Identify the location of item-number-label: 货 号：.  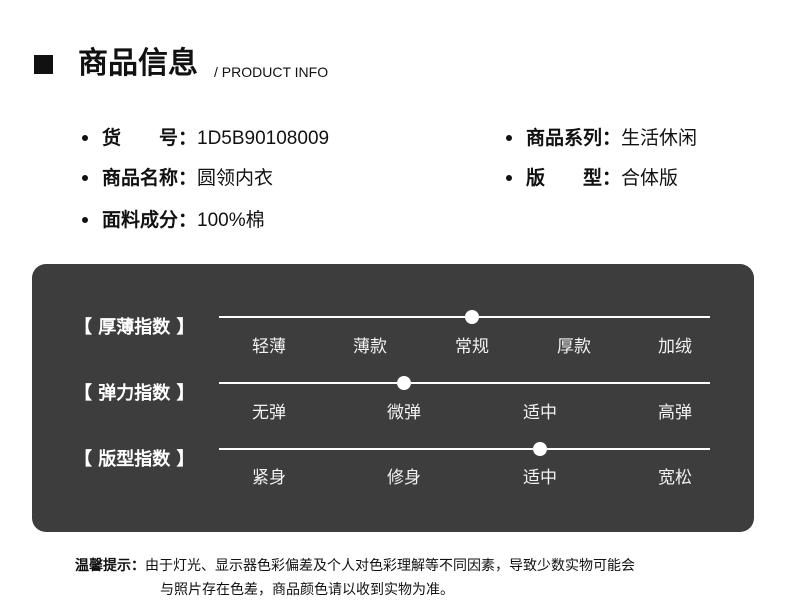
(150, 138).